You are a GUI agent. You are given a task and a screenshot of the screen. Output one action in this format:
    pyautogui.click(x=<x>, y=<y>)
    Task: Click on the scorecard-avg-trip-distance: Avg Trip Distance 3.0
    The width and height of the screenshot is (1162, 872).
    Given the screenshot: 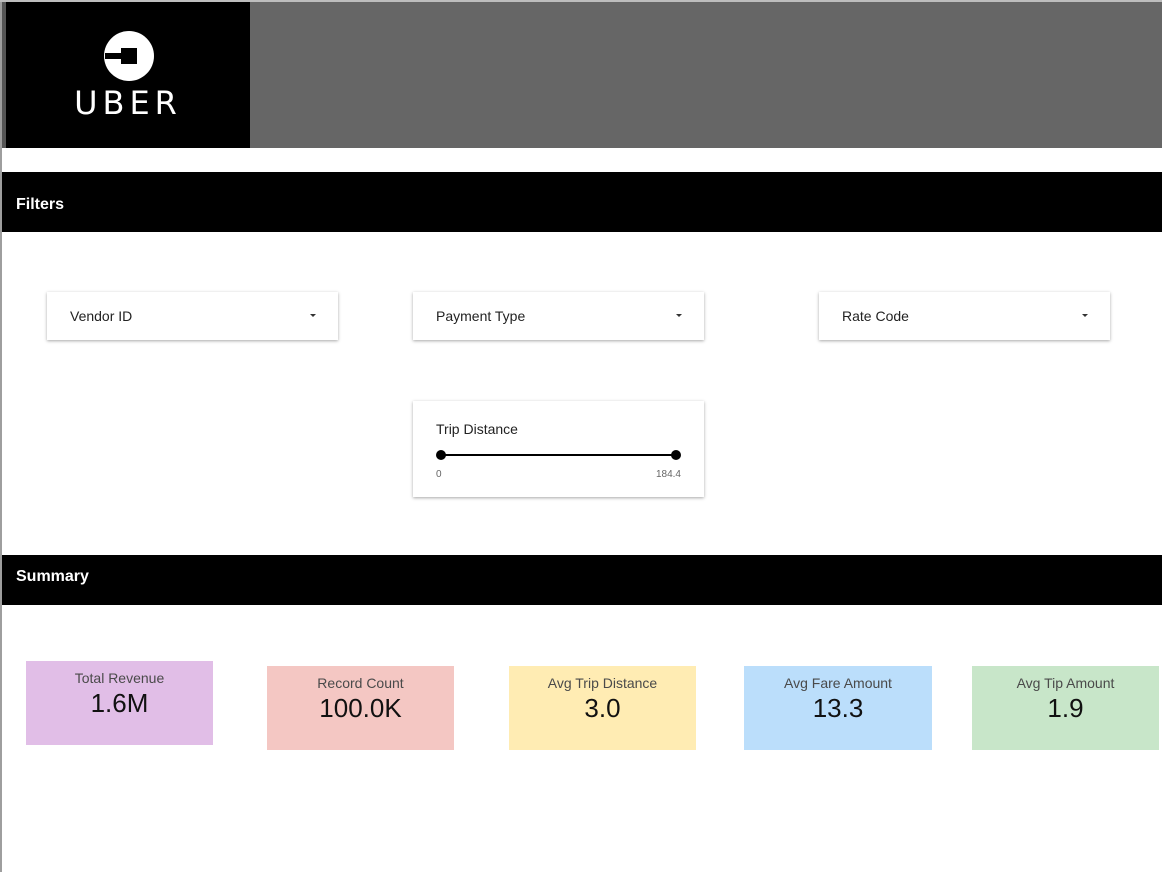 What is the action you would take?
    pyautogui.click(x=602, y=708)
    